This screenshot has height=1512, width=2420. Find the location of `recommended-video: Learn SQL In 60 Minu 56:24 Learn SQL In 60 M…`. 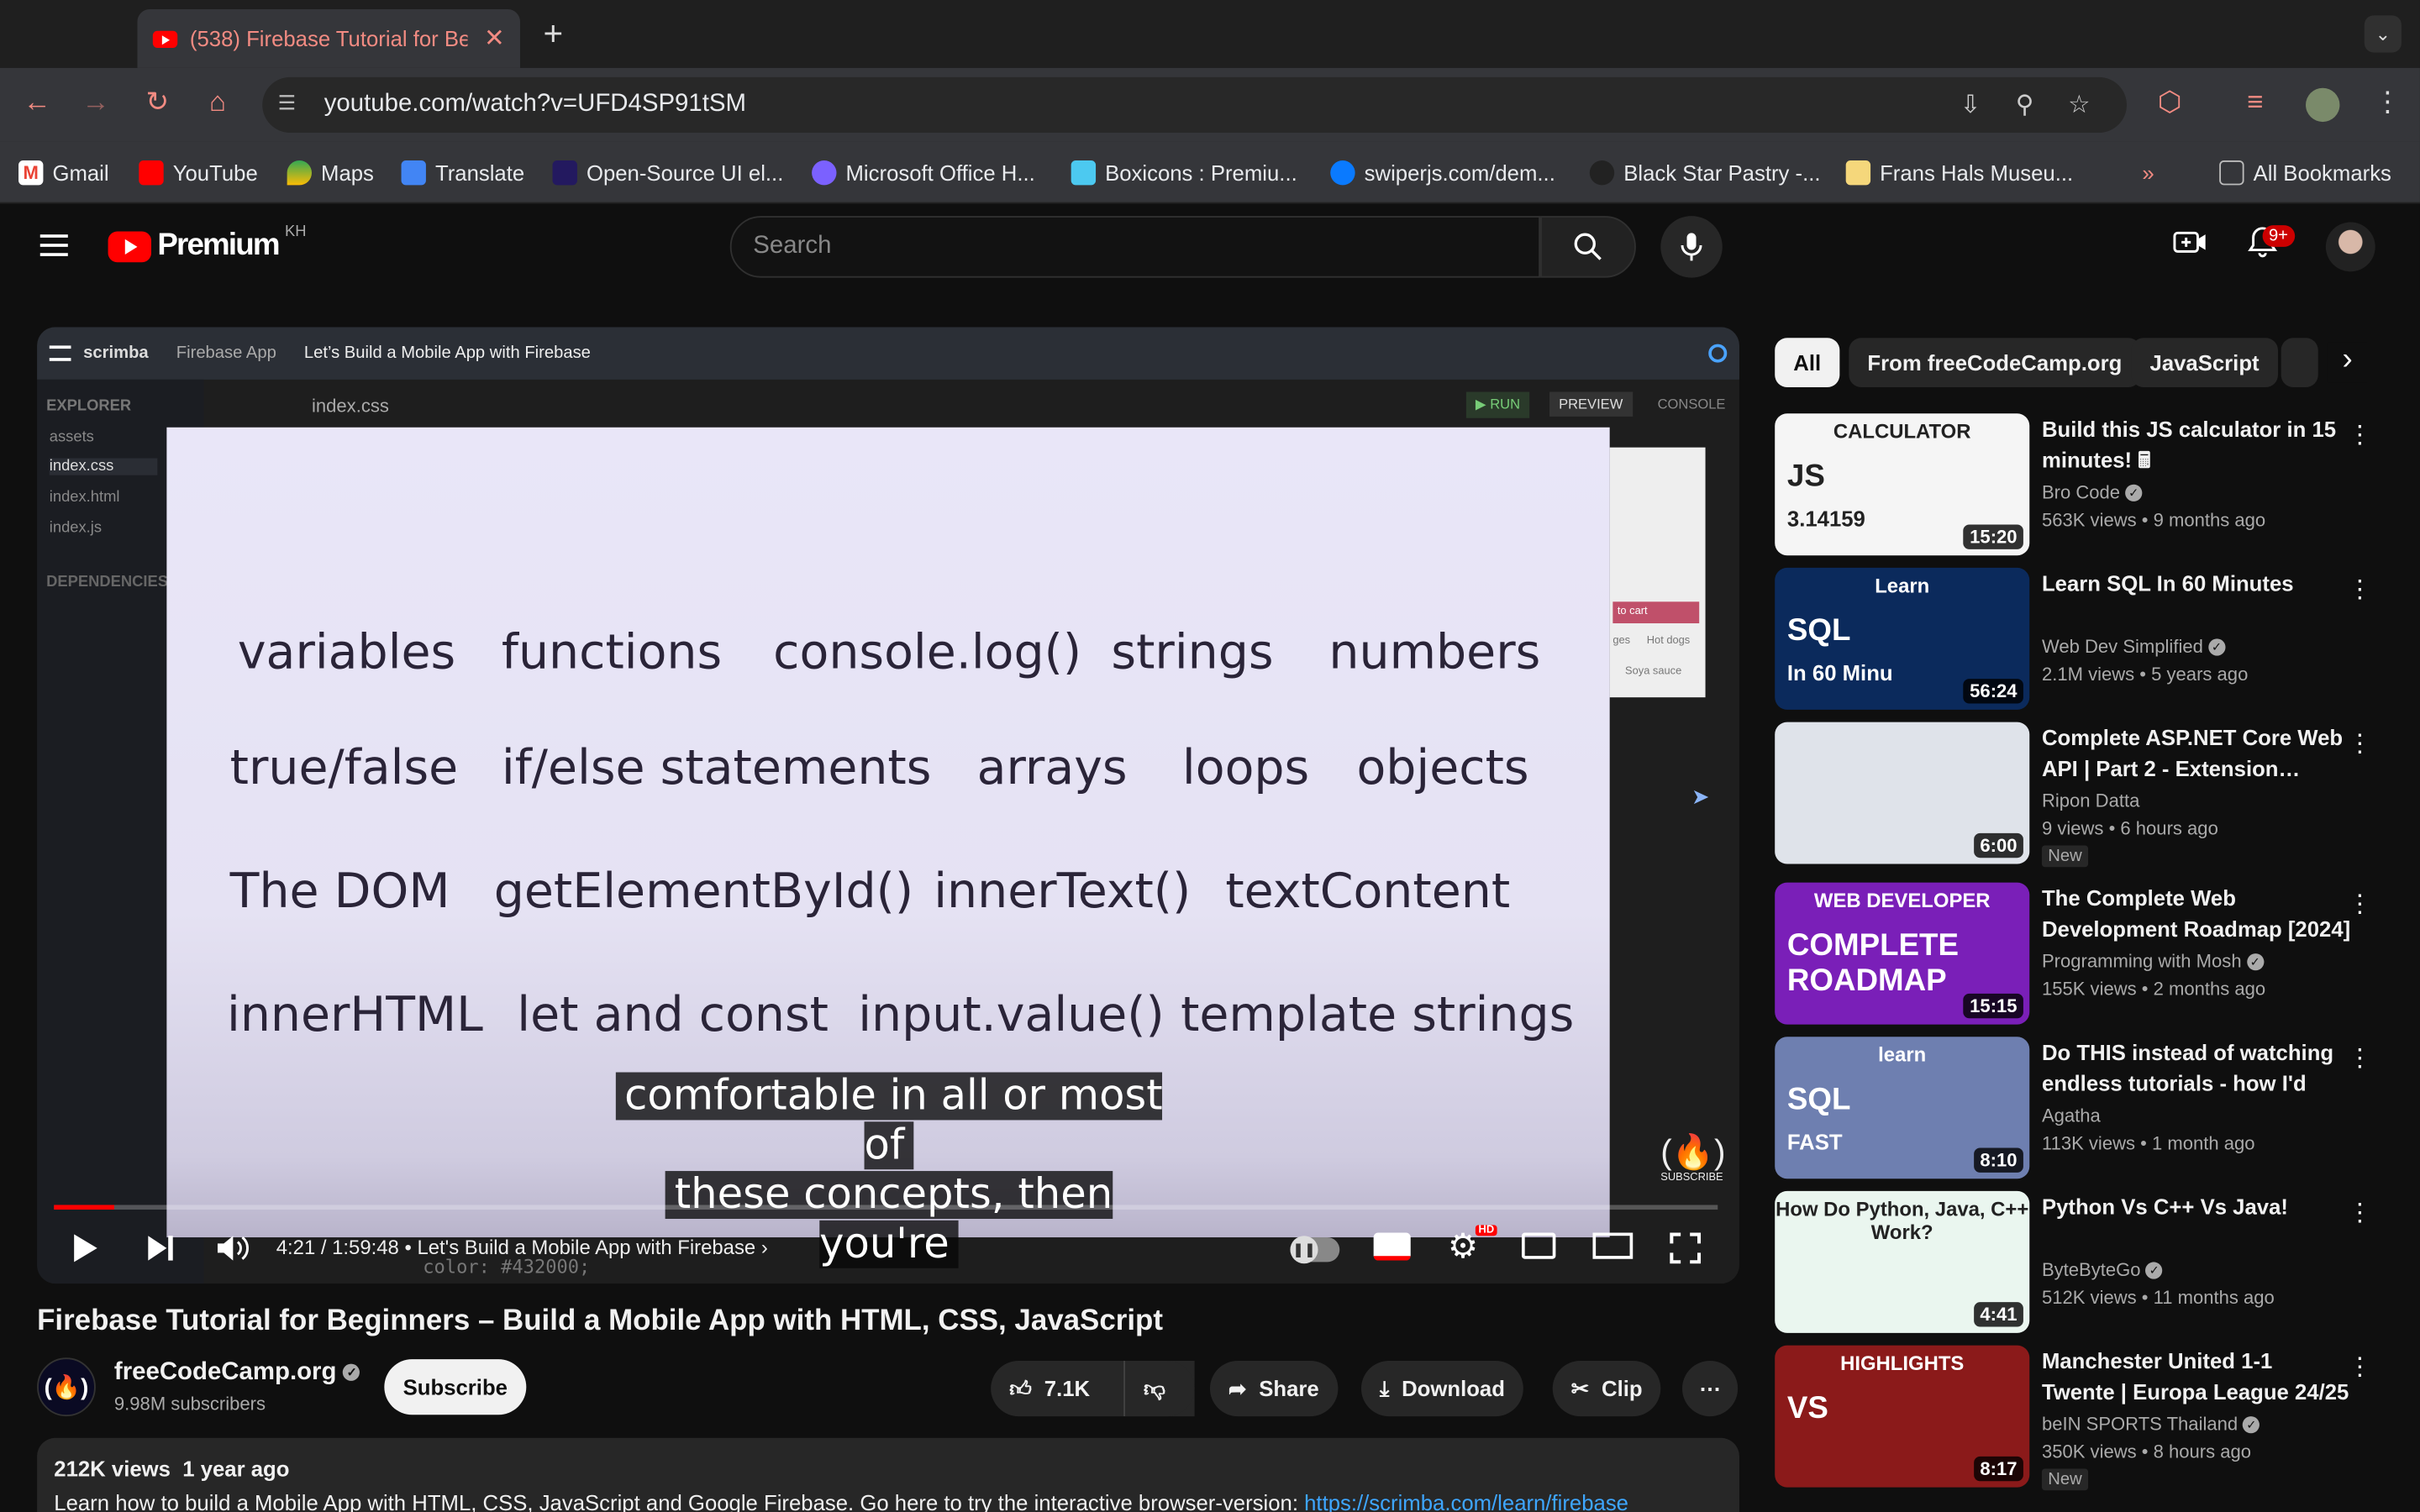

recommended-video: Learn SQL In 60 Minu 56:24 Learn SQL In 60 M… is located at coordinates (2080, 640).